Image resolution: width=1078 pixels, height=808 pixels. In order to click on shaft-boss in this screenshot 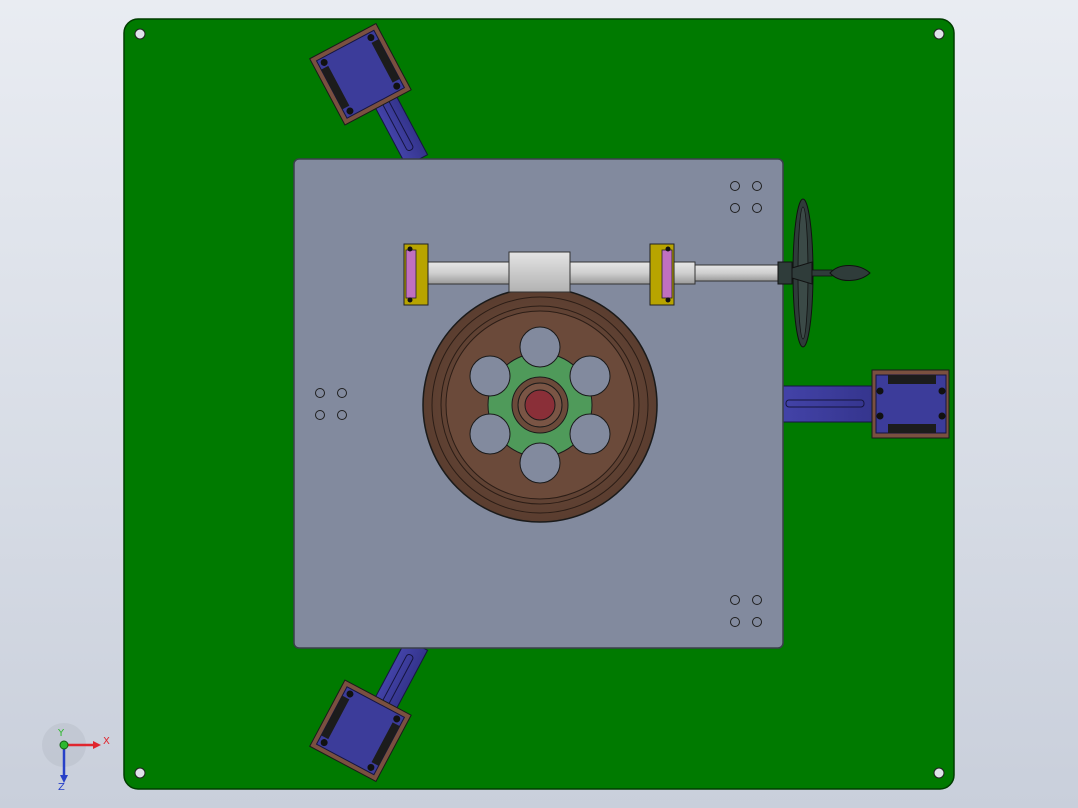, I will do `click(539, 272)`.